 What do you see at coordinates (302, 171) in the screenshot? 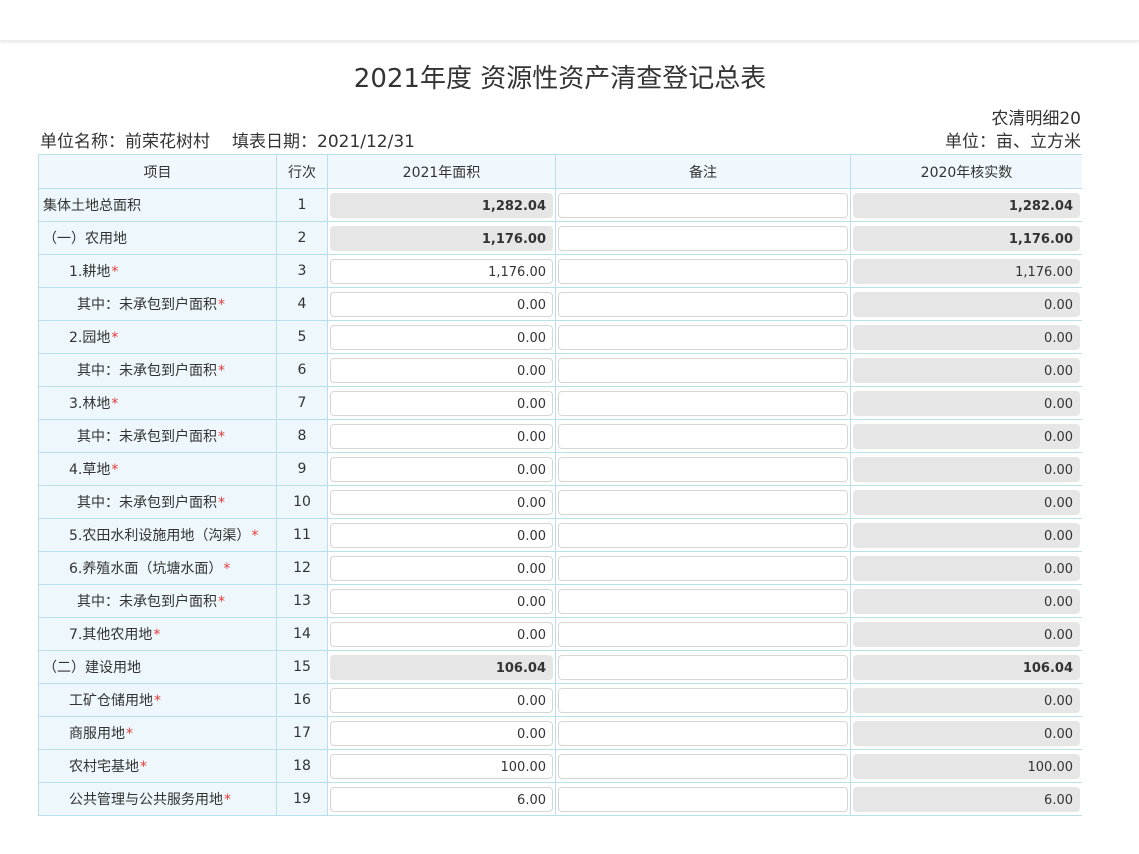
I see `column-header-line: 行次` at bounding box center [302, 171].